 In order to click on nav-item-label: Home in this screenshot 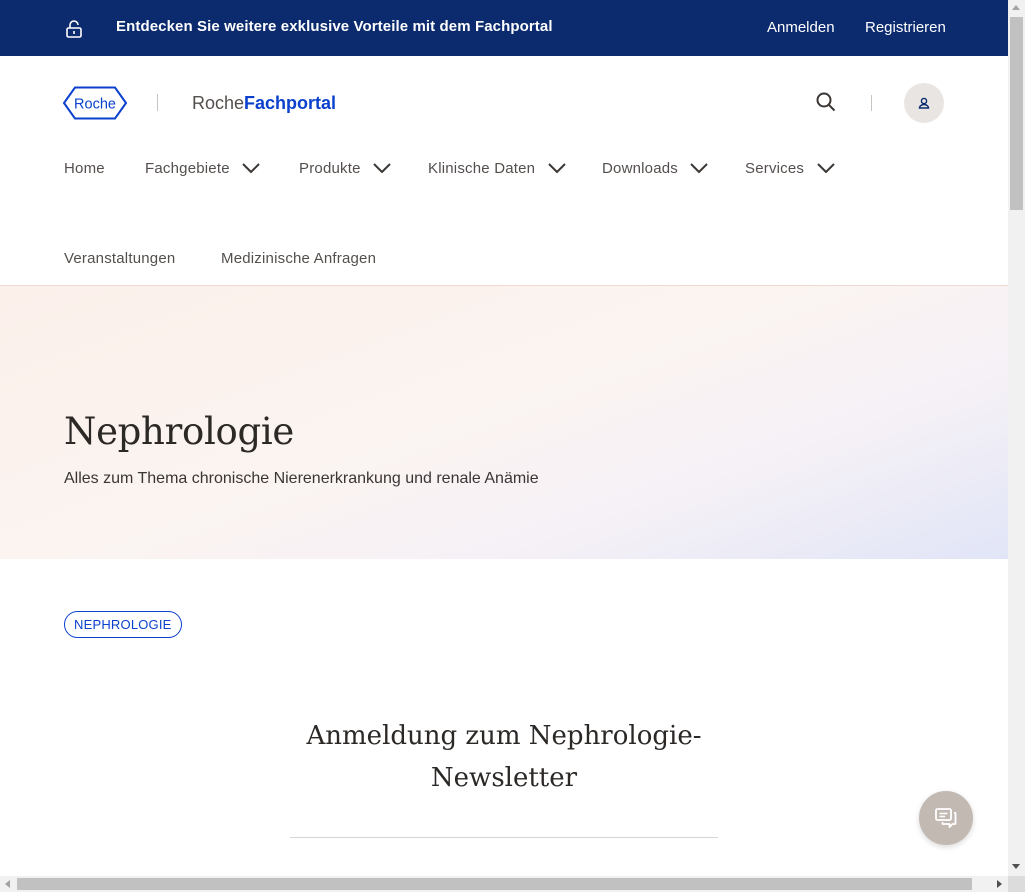, I will do `click(84, 168)`.